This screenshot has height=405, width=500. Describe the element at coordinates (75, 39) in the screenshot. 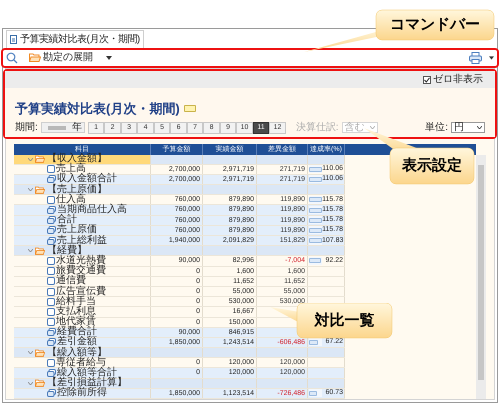

I see `document-tab: 予算実績対比表(月次・期間)` at that location.